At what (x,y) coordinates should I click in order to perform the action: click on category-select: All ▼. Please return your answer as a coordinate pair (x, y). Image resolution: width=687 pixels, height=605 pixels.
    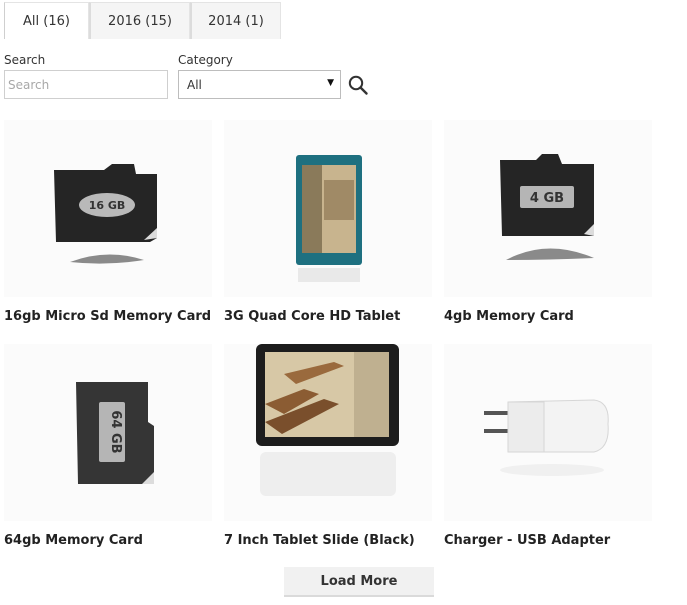
    Looking at the image, I should click on (259, 84).